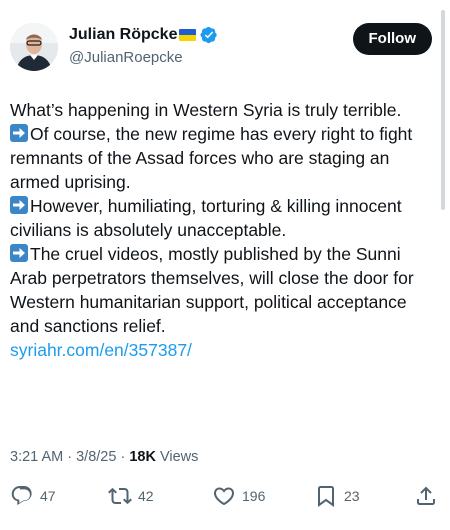 This screenshot has height=530, width=450. I want to click on reply-button: 47, so click(33, 496).